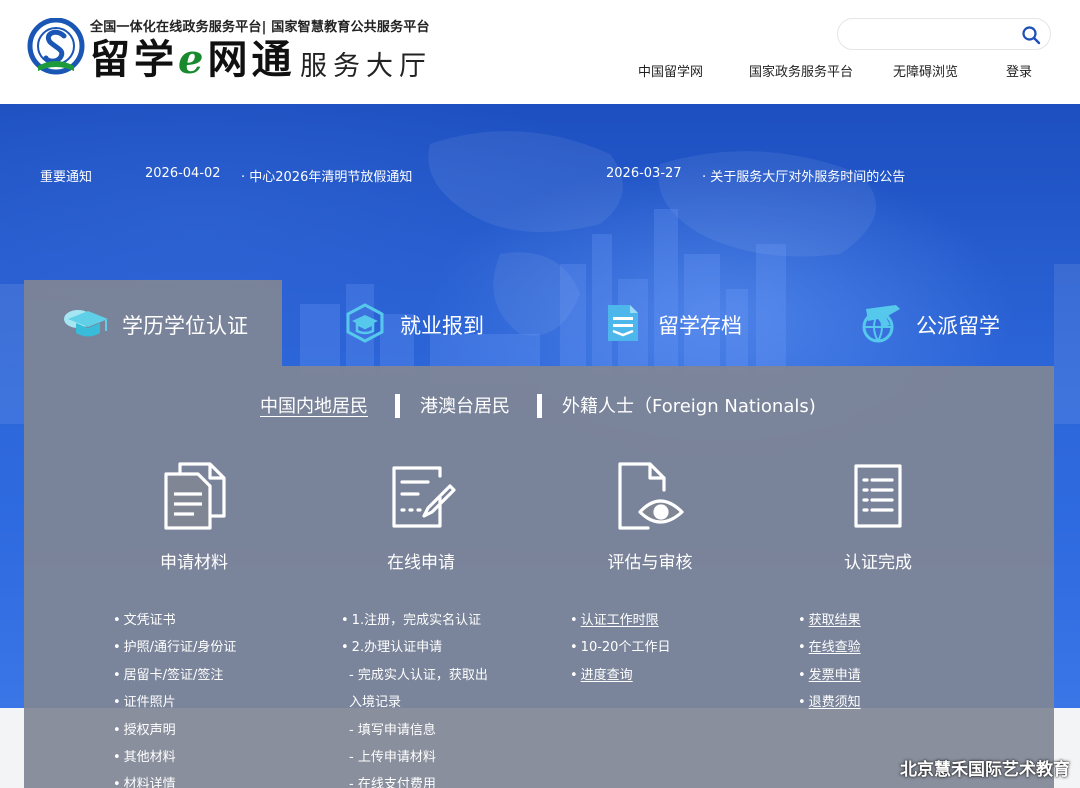 This screenshot has height=788, width=1080. I want to click on step-title: 申请材料, so click(194, 563).